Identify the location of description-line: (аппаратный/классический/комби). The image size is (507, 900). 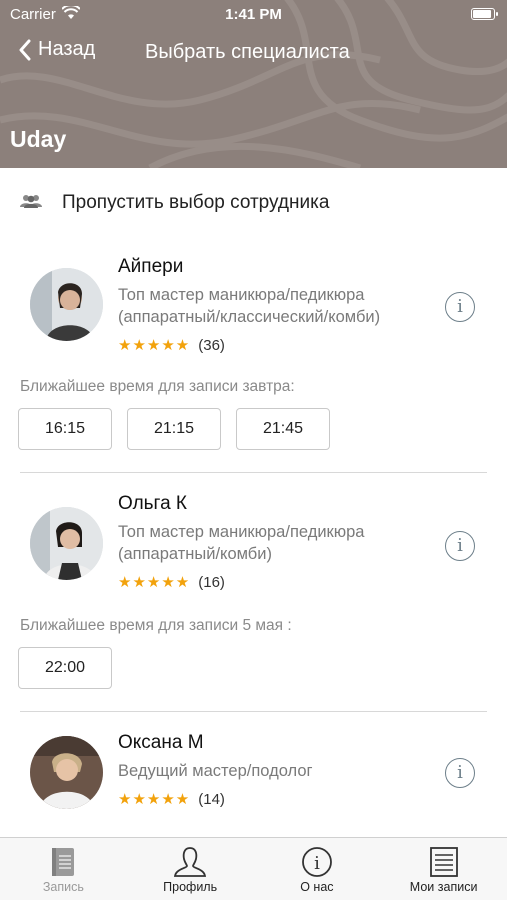
(249, 317).